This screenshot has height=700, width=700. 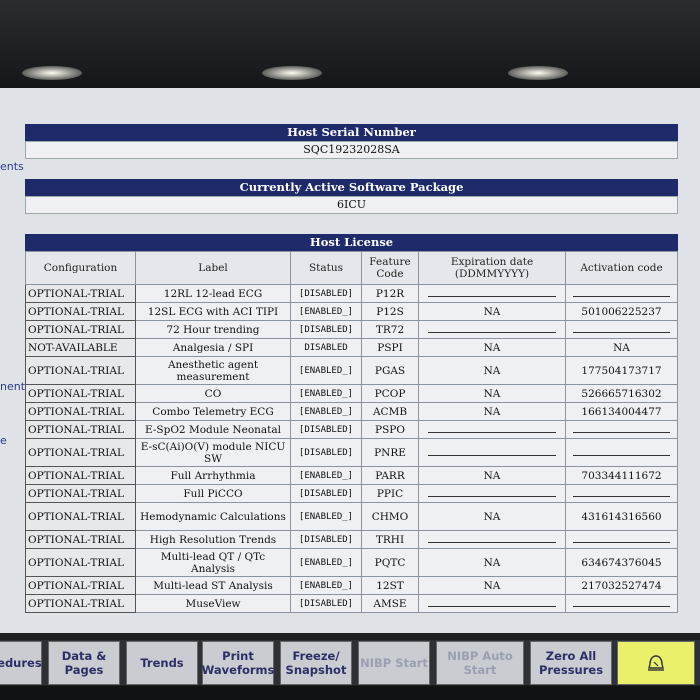 I want to click on col-configuration: Configuration, so click(x=80, y=268).